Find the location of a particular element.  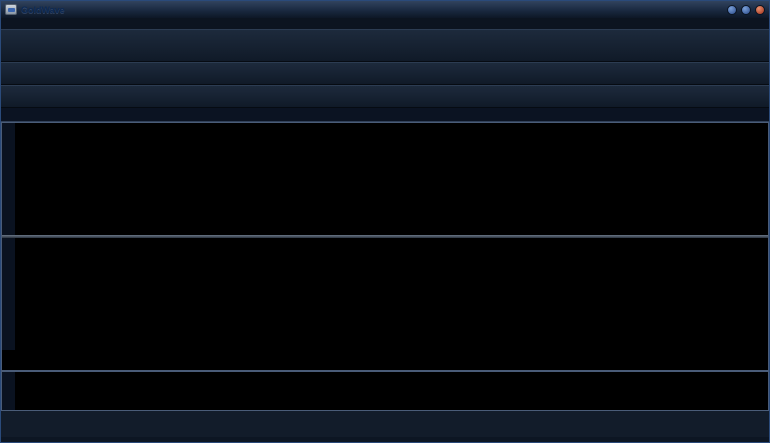

minimize-button is located at coordinates (732, 9).